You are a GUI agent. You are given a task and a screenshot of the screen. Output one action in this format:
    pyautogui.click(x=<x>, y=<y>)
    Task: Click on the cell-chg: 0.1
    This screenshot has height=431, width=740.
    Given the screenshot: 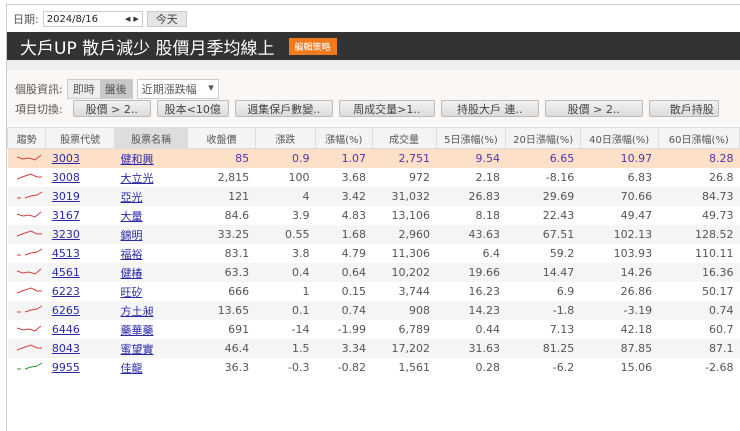 What is the action you would take?
    pyautogui.click(x=285, y=310)
    